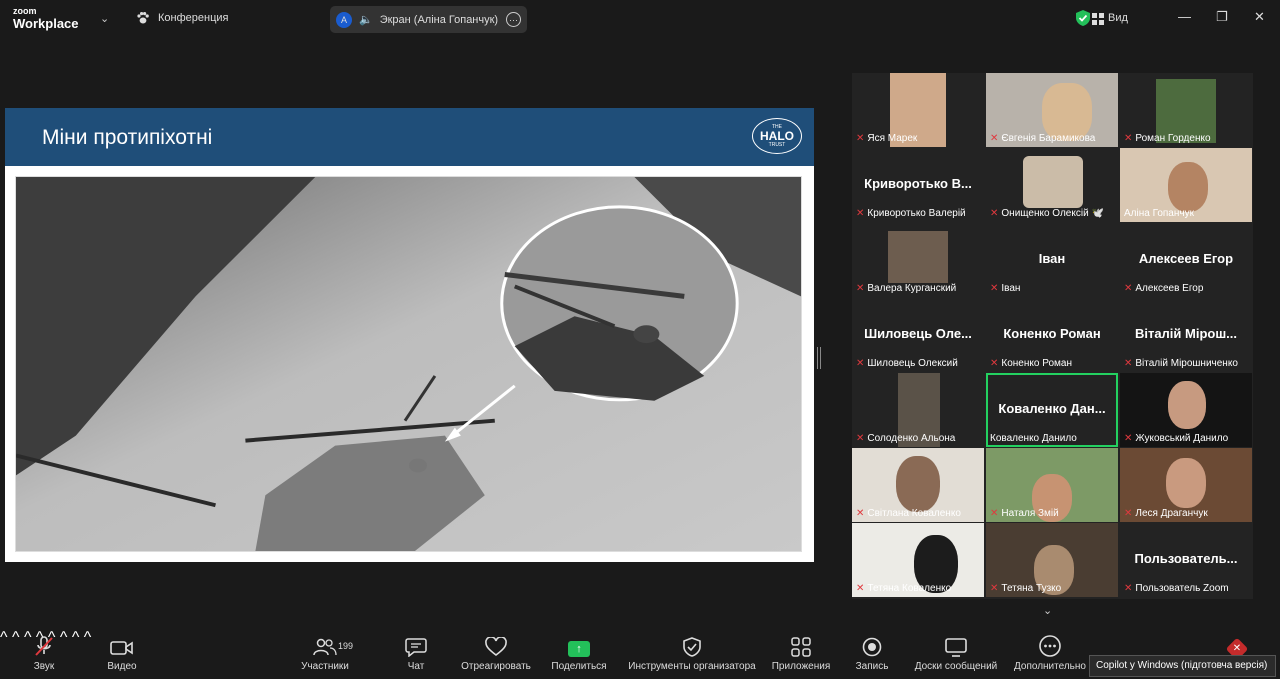  Describe the element at coordinates (1173, 138) in the screenshot. I see `participant-name: Роман Горденко` at that location.